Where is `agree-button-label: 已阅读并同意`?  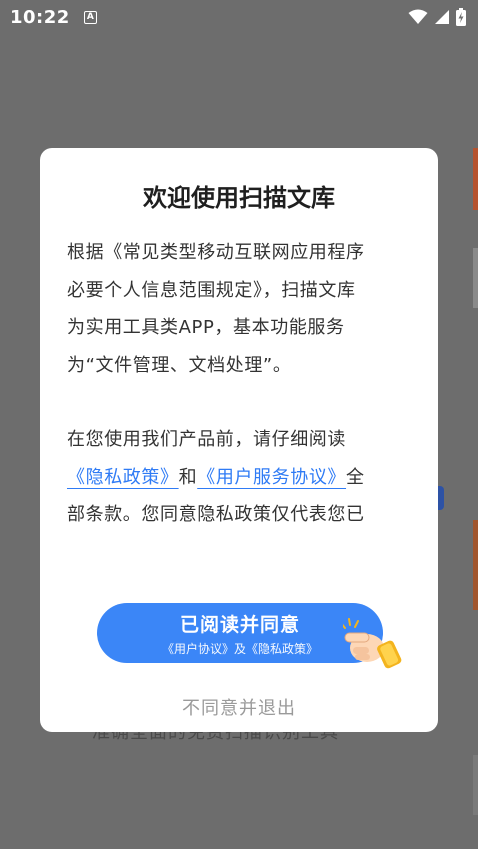 agree-button-label: 已阅读并同意 is located at coordinates (239, 624).